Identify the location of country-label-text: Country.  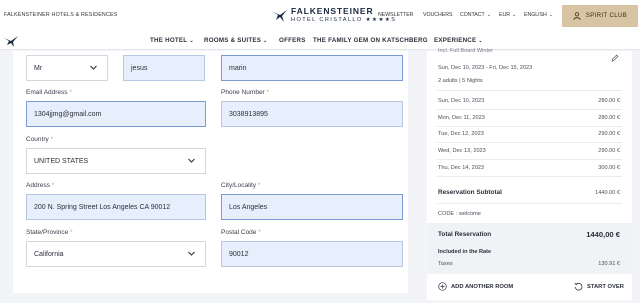
(37, 139).